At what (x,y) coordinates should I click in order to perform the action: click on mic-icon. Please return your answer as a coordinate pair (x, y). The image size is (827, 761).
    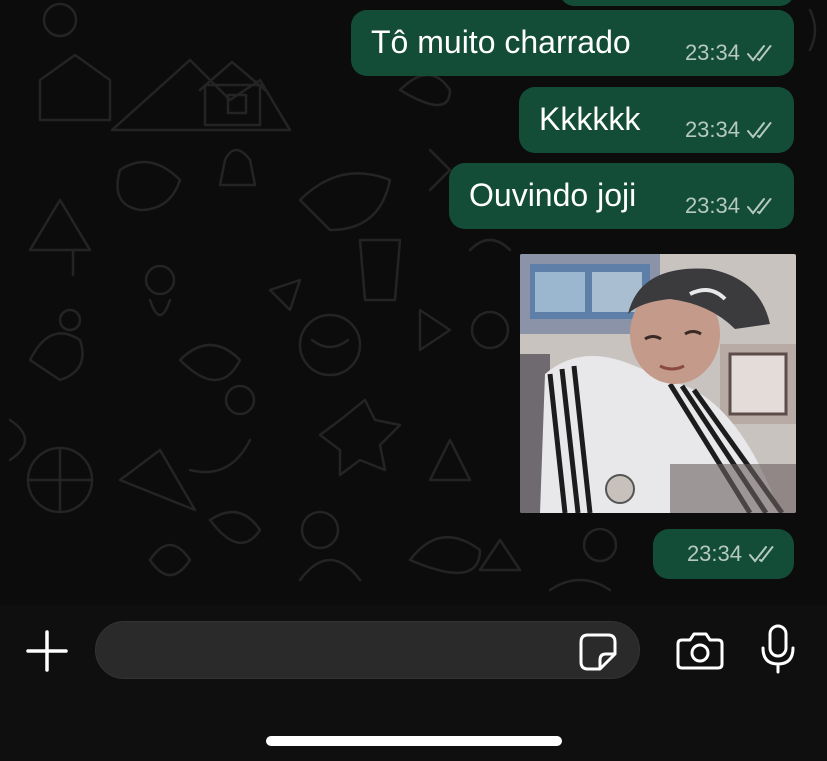
    Looking at the image, I should click on (778, 649).